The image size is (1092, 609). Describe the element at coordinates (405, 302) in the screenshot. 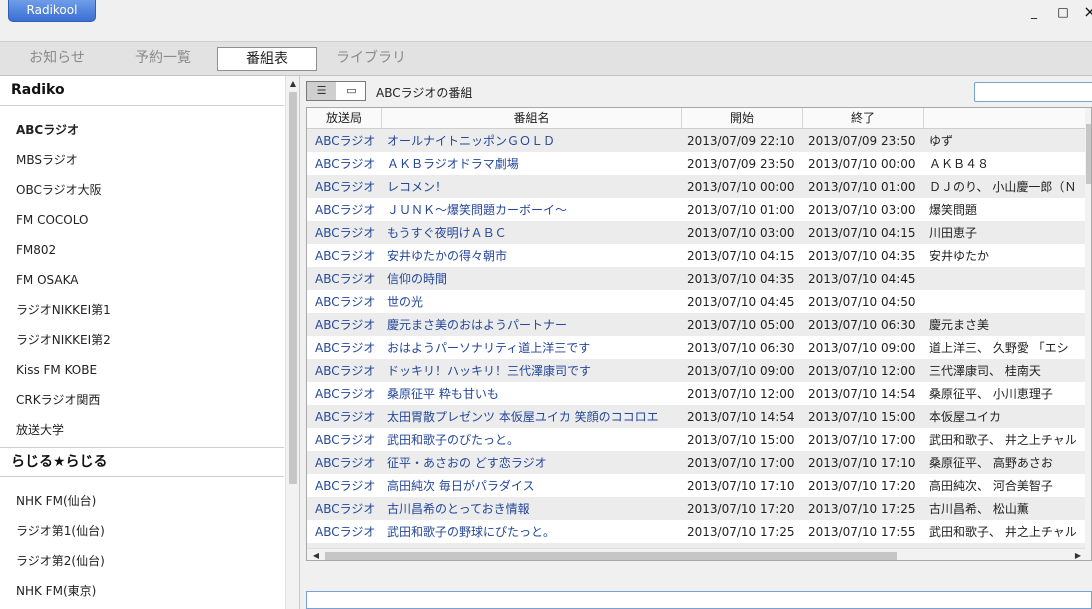

I see `cell-title: 世の光` at that location.